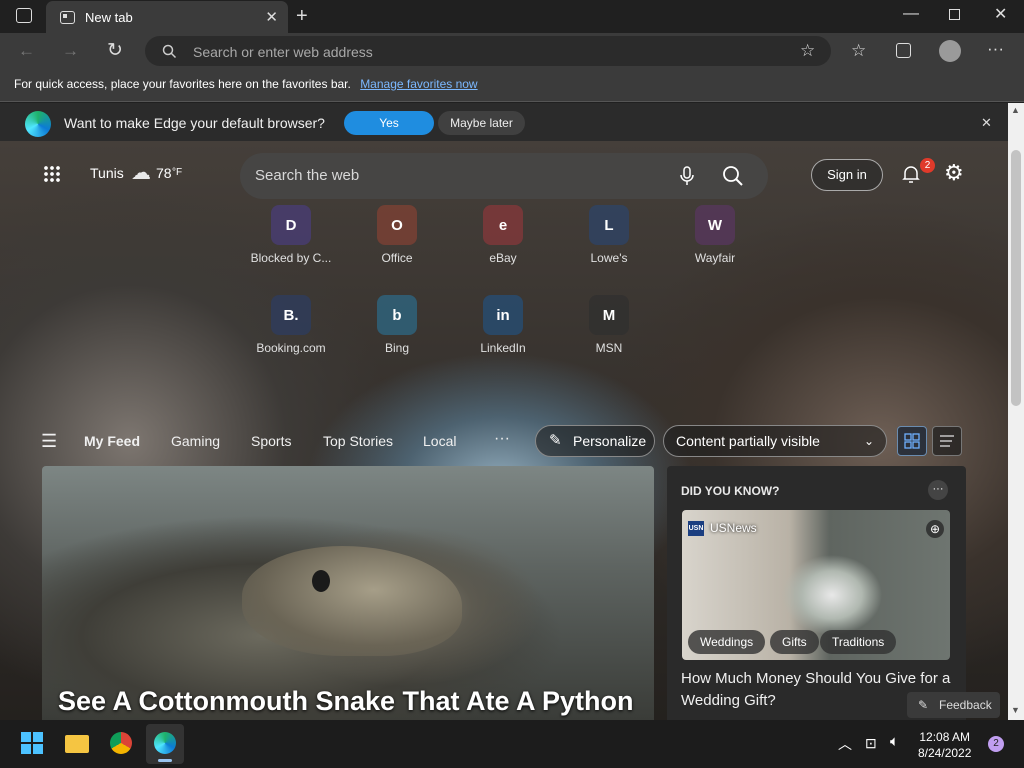 This screenshot has width=1024, height=768. What do you see at coordinates (49, 441) in the screenshot?
I see `feed-menu-icon: ☰` at bounding box center [49, 441].